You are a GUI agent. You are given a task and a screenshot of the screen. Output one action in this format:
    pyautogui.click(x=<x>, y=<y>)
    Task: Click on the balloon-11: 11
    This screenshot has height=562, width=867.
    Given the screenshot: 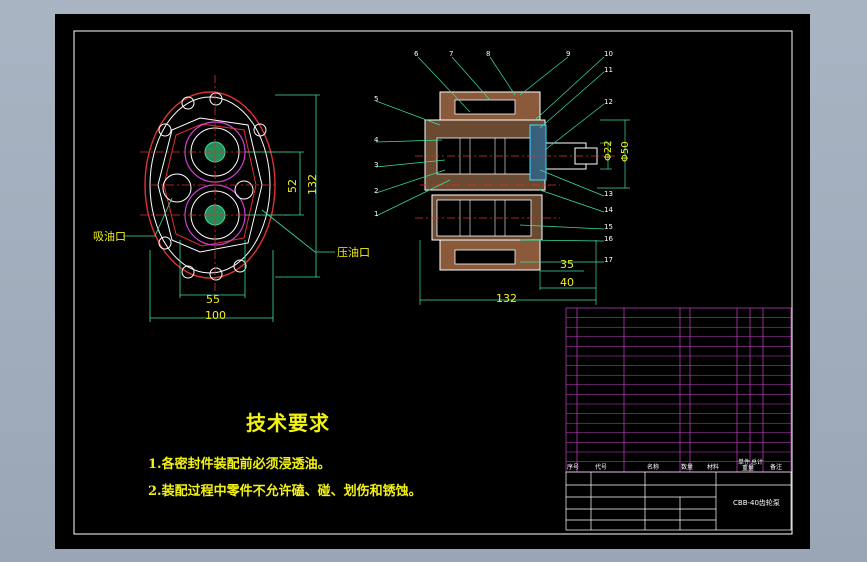 What is the action you would take?
    pyautogui.click(x=608, y=70)
    